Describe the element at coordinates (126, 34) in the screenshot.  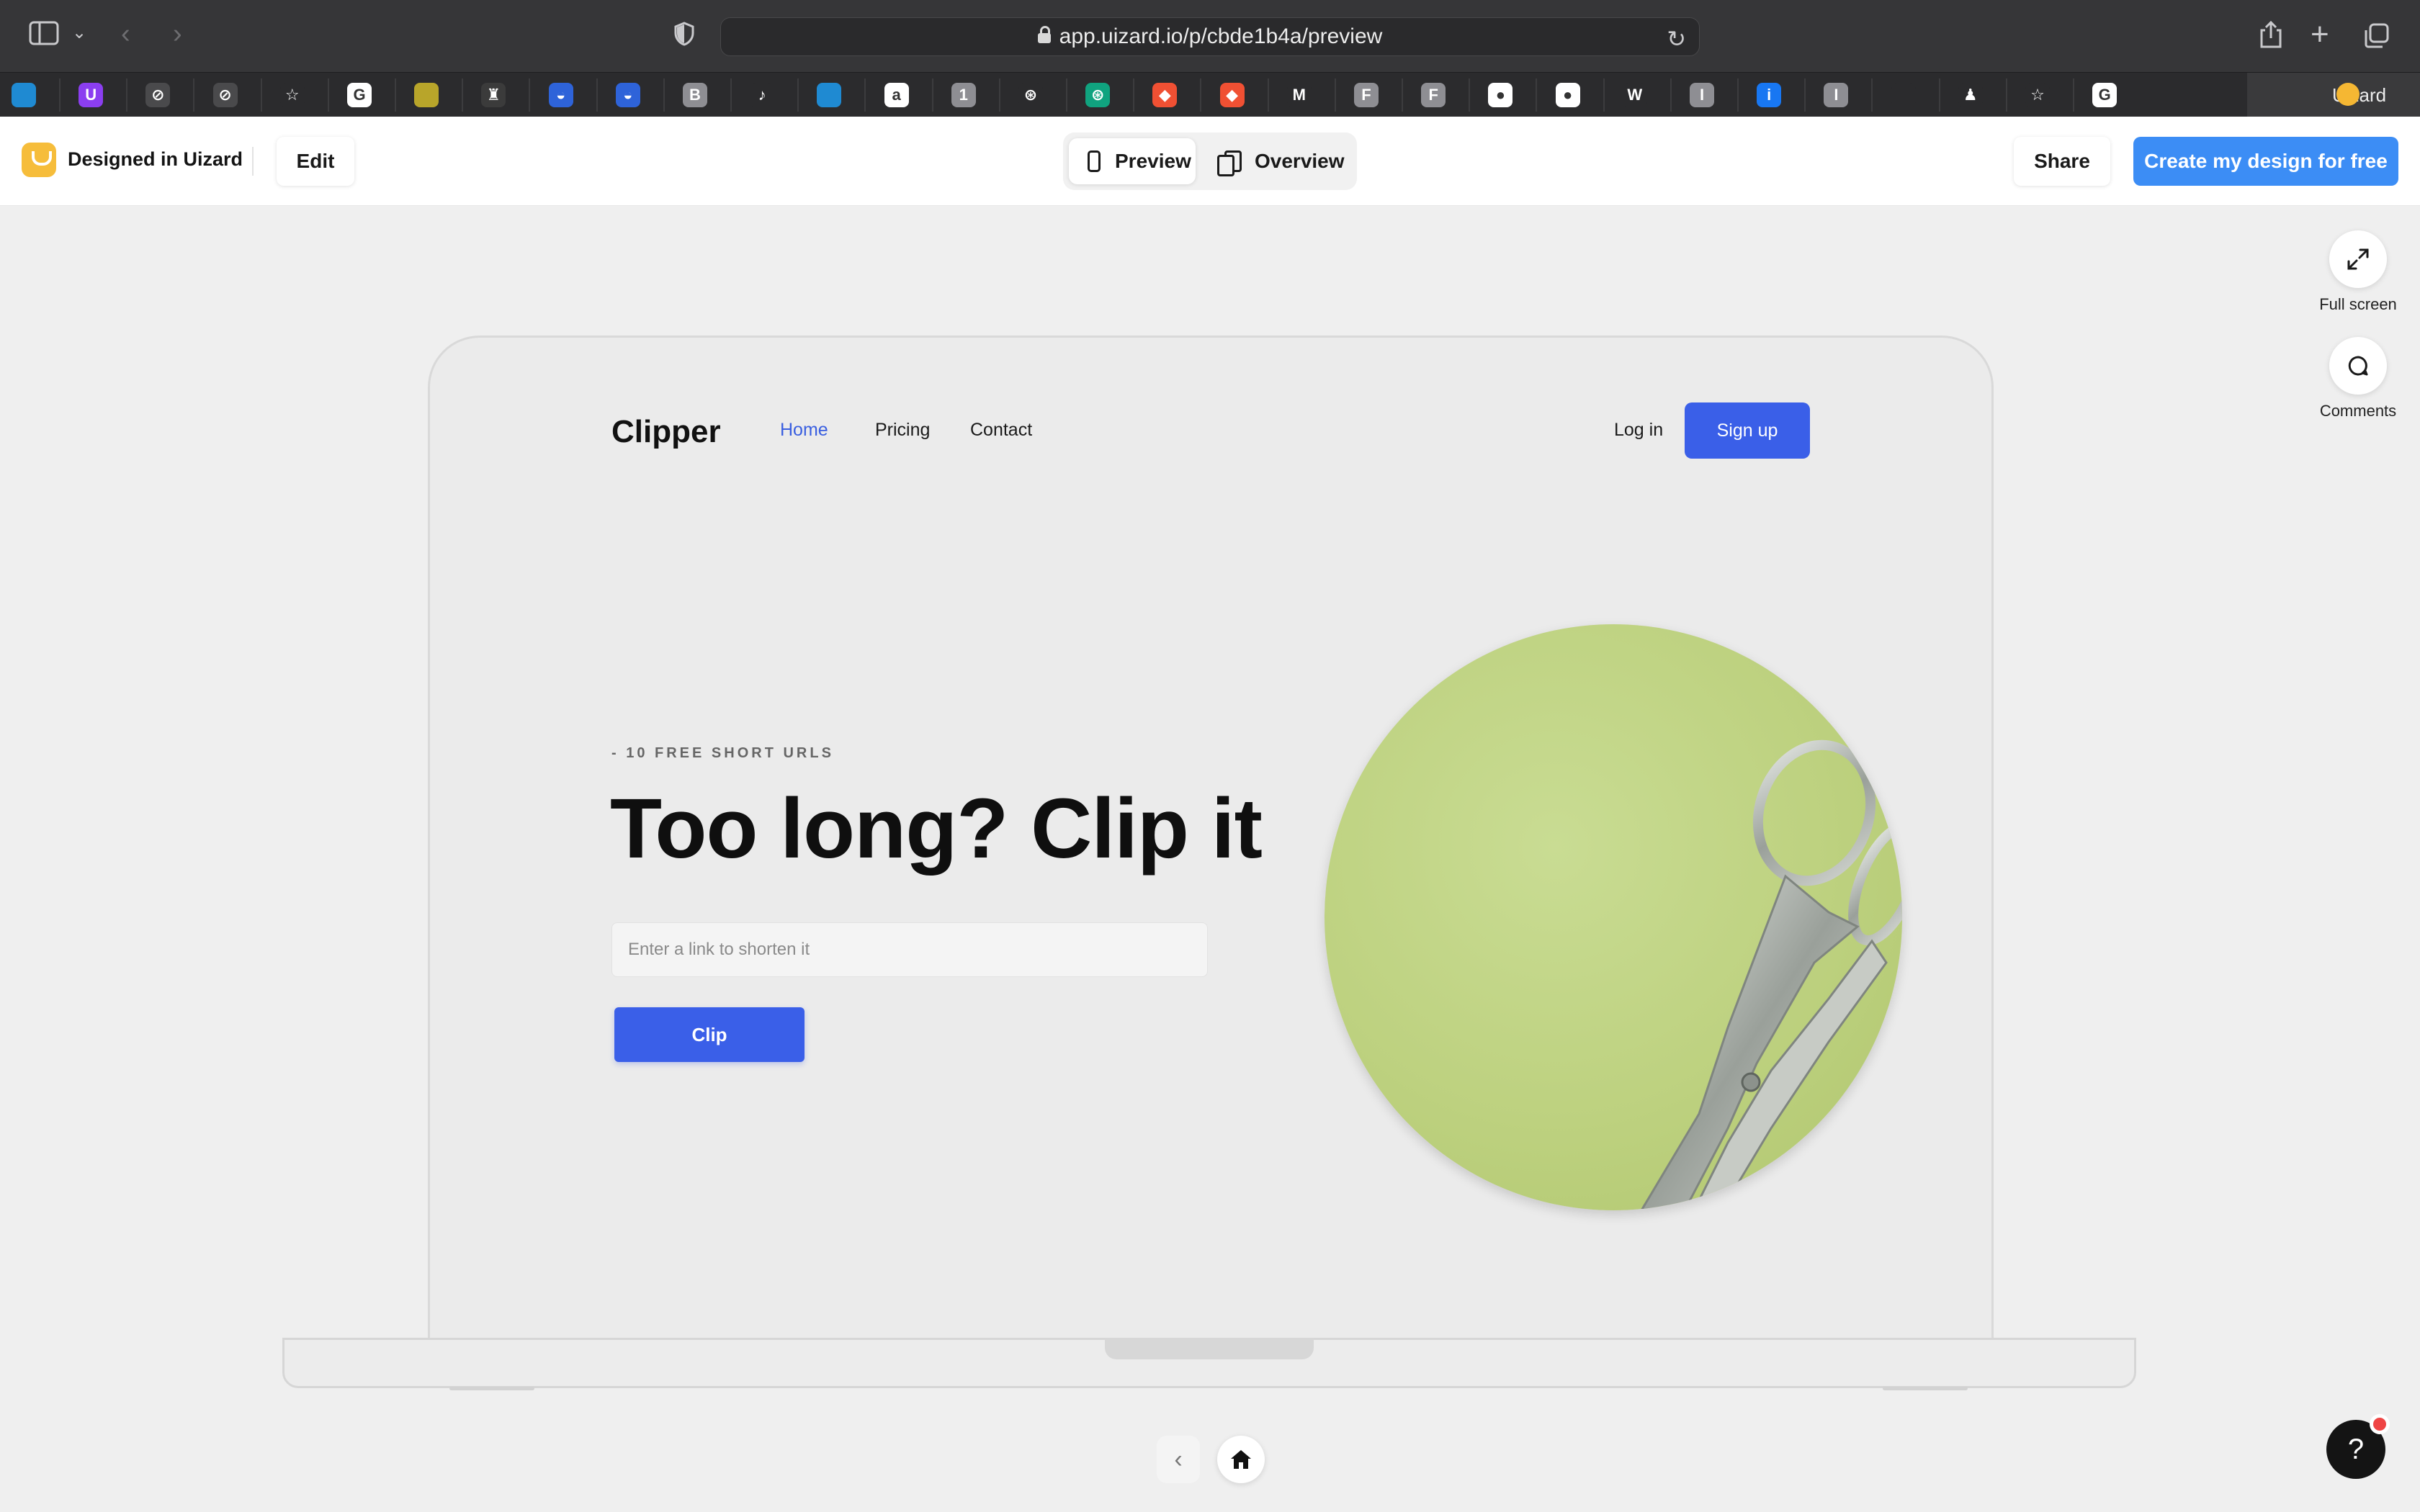
I see `back-arrow-icon: ‹` at that location.